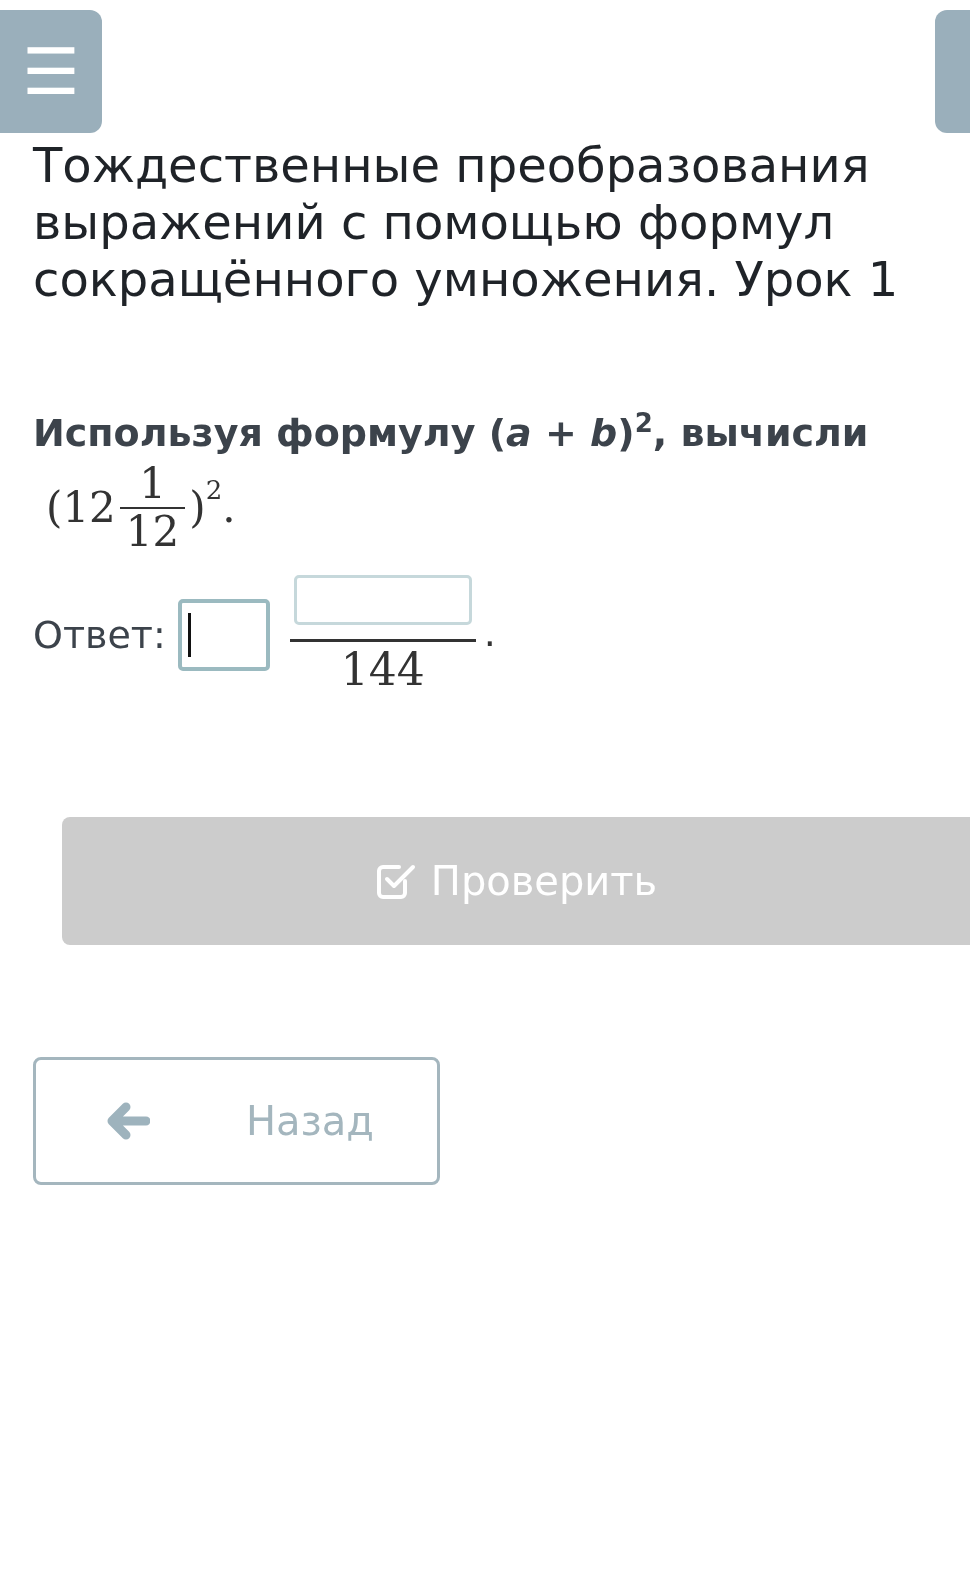  Describe the element at coordinates (952, 71) in the screenshot. I see `side-tab` at that location.